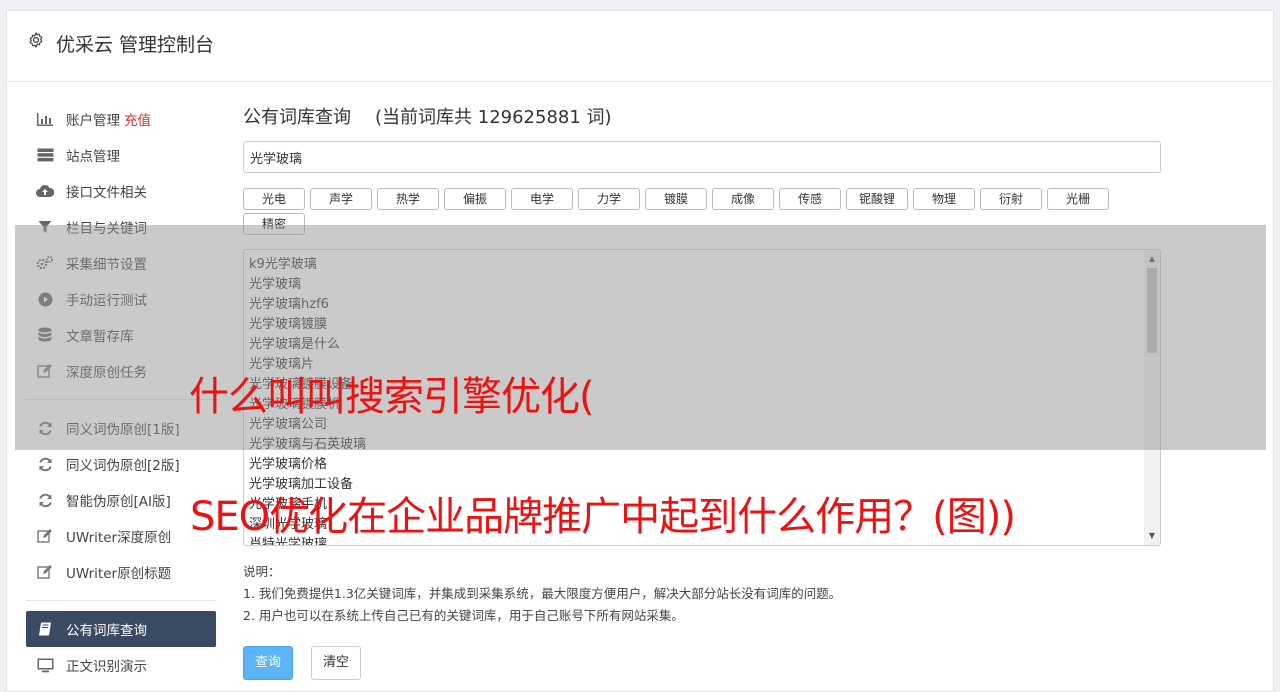 The height and width of the screenshot is (692, 1280). Describe the element at coordinates (106, 193) in the screenshot. I see `sidebar-item-label: 接口文件相关` at that location.